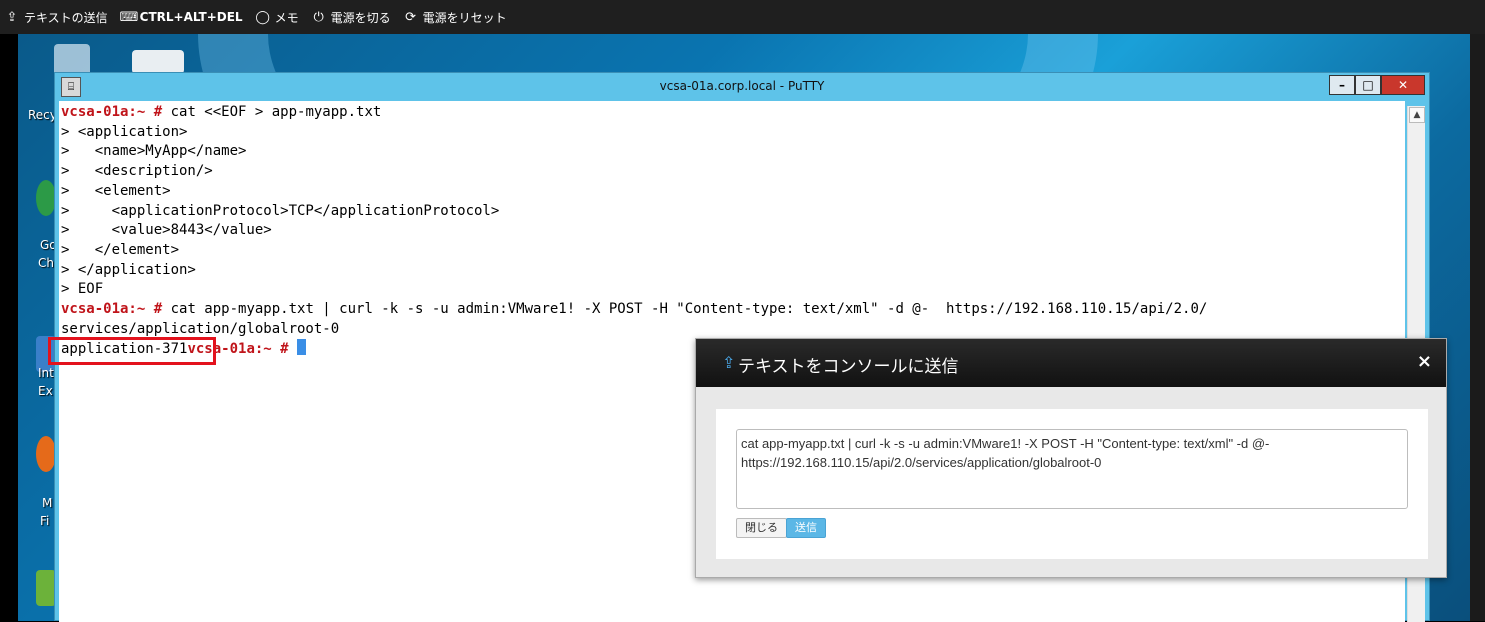  Describe the element at coordinates (411, 17) in the screenshot. I see `refresh-icon: ⟳` at that location.